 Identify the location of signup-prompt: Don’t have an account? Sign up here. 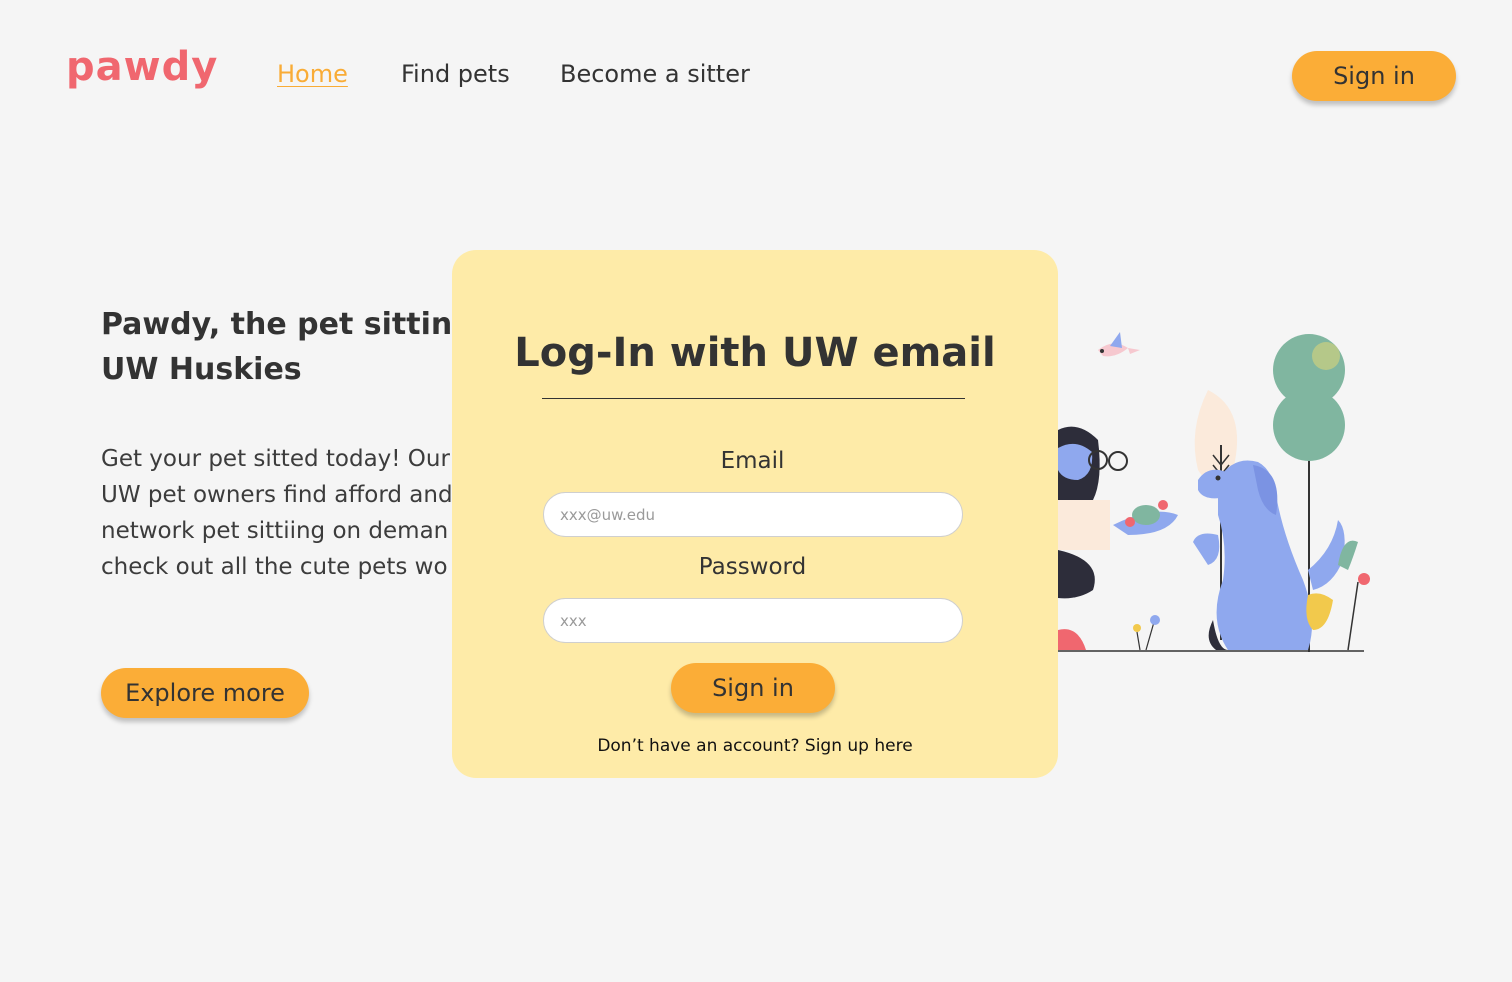
(755, 746).